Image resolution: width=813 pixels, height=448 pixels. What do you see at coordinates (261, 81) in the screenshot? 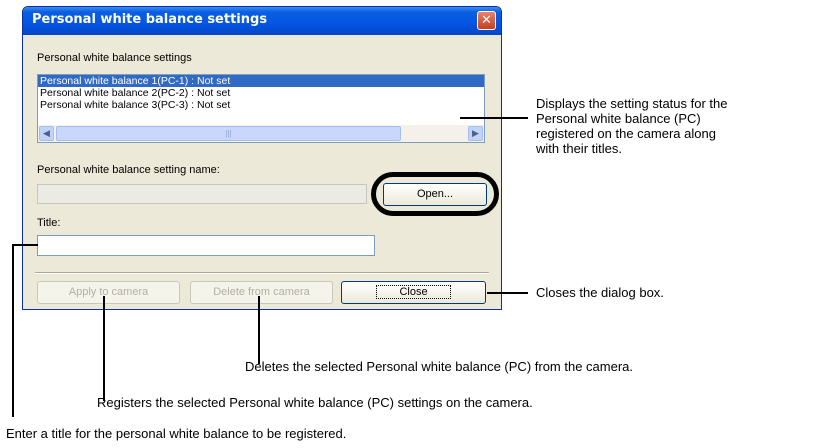
I see `list-item: Personal white balance 1(PC-1) : Not set` at bounding box center [261, 81].